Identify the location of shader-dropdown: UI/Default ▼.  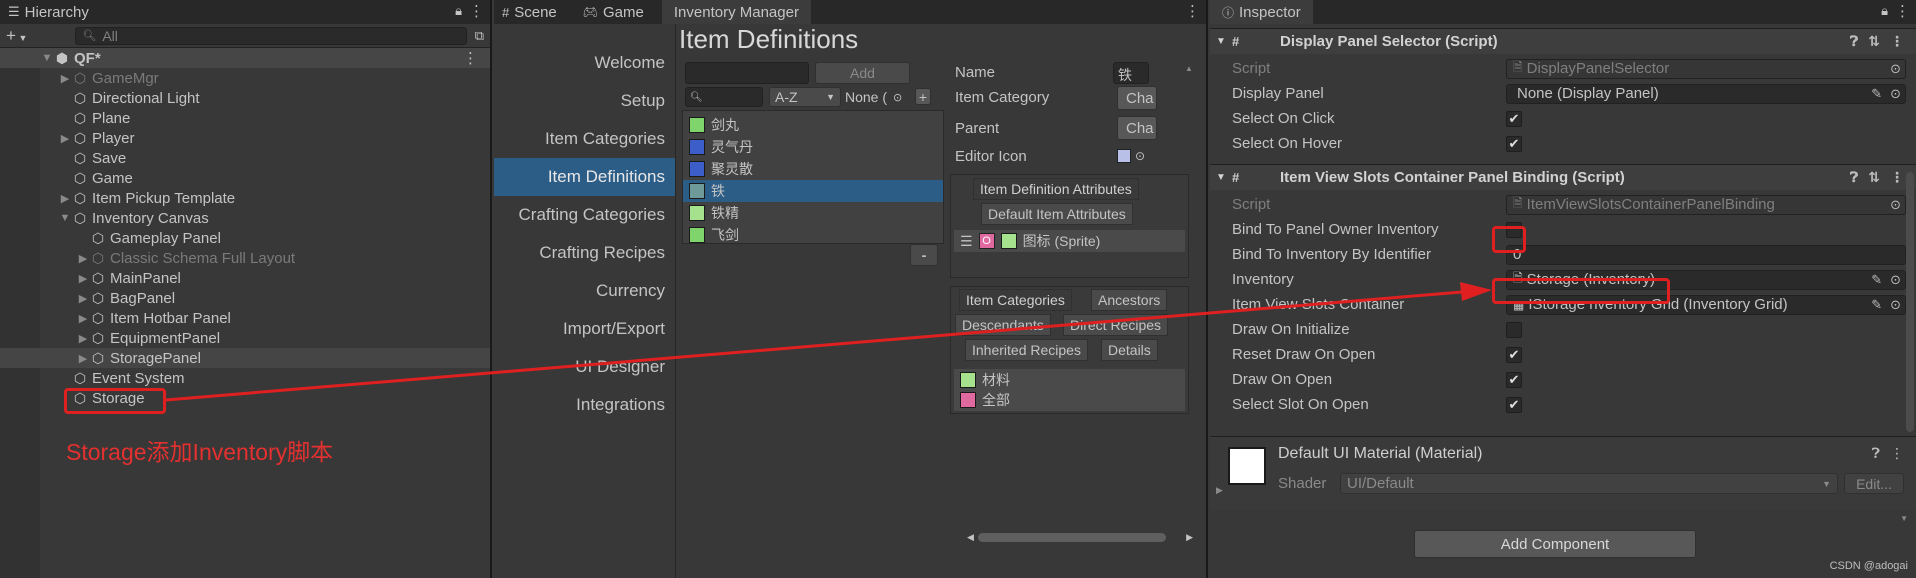
(1589, 483).